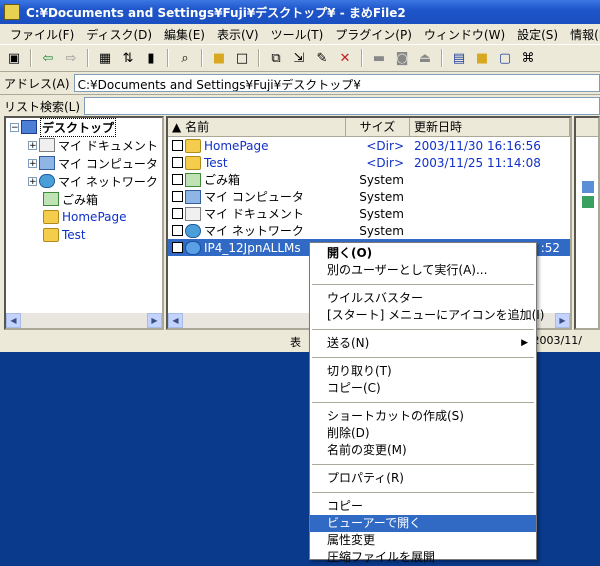 This screenshot has width=600, height=566. I want to click on table-row: Test <Dir> 2003/11/25 11:14:08, so click(369, 162).